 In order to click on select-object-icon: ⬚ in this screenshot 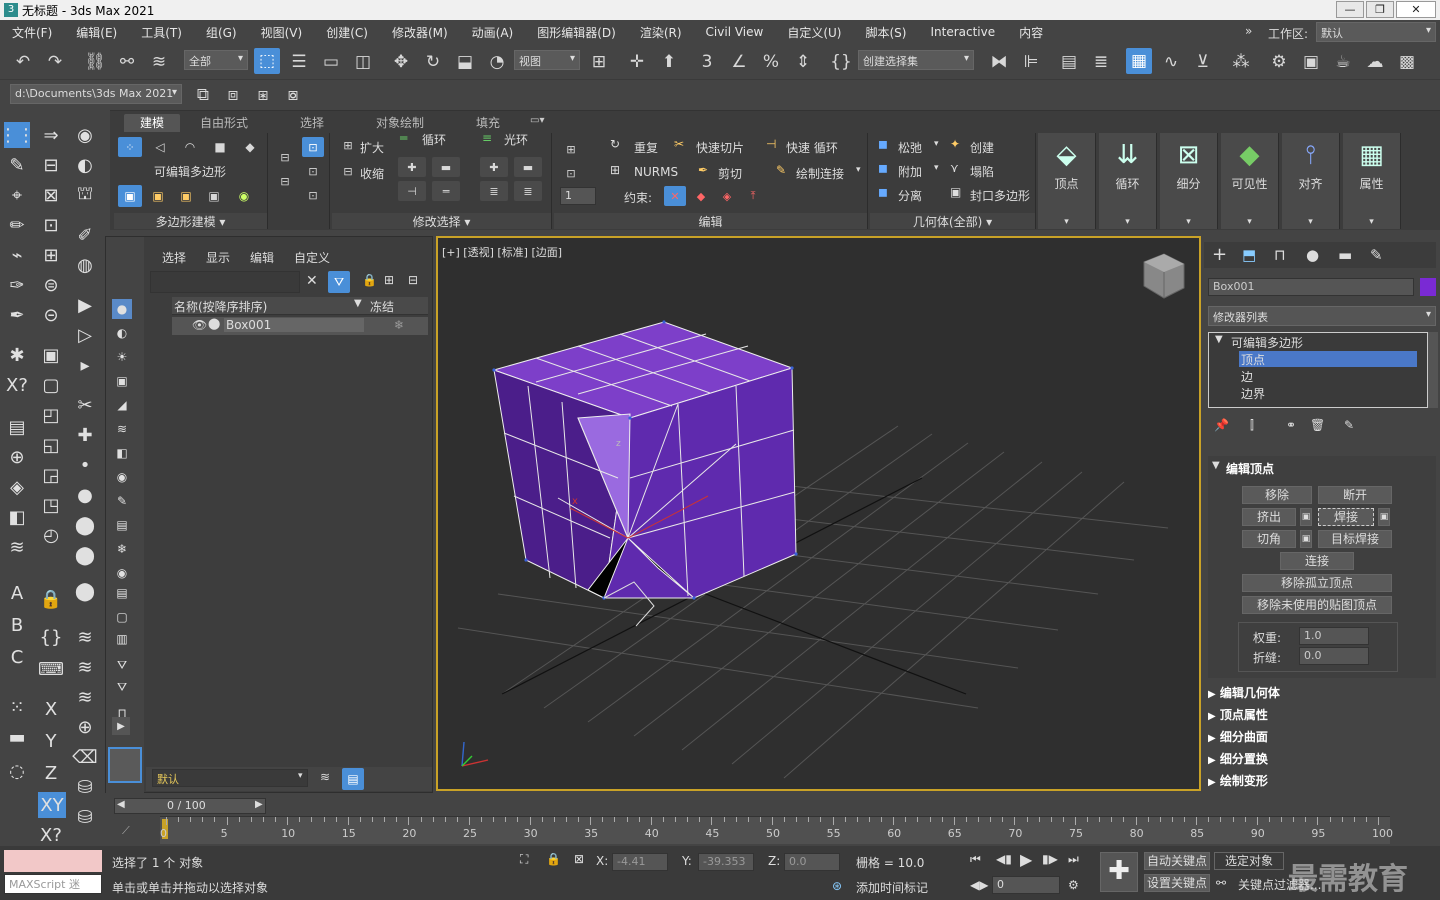, I will do `click(267, 61)`.